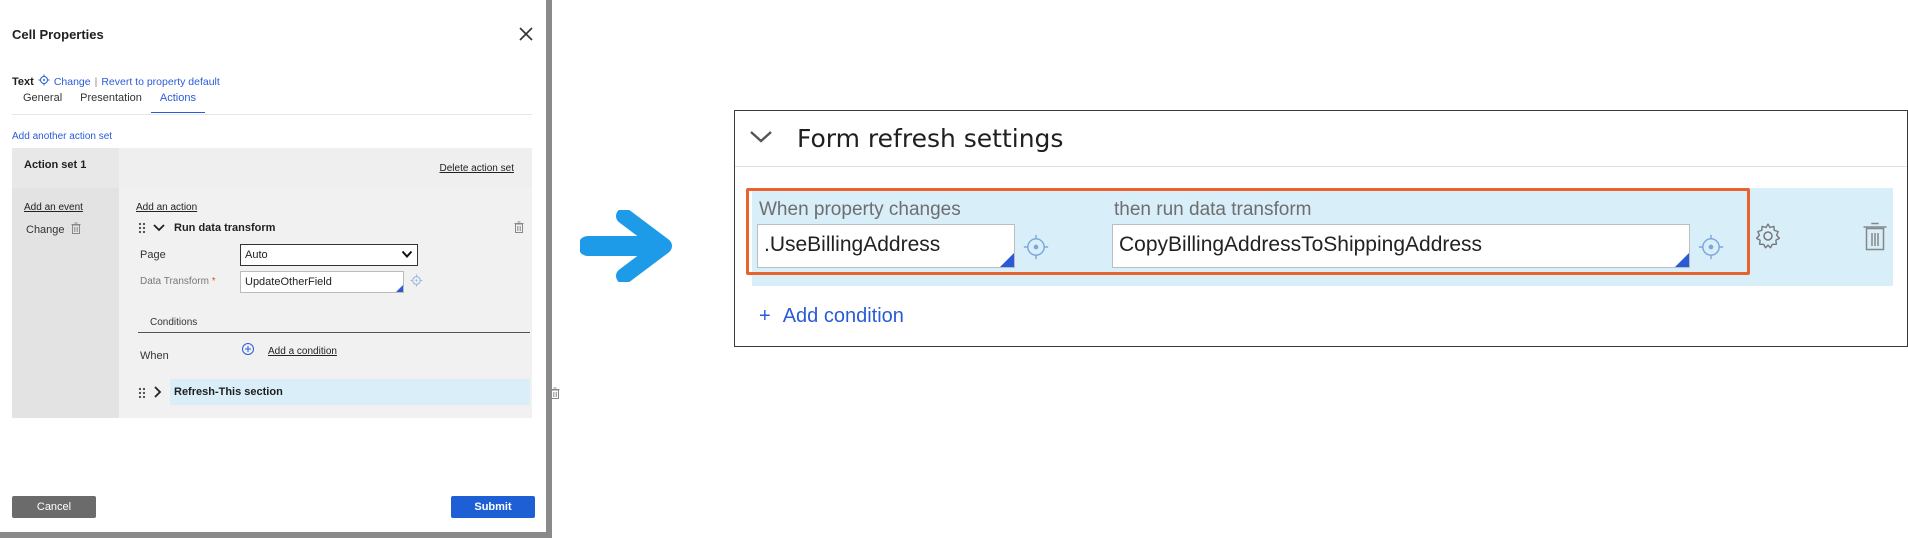 The height and width of the screenshot is (538, 1908). I want to click on tab-general: General, so click(42, 102).